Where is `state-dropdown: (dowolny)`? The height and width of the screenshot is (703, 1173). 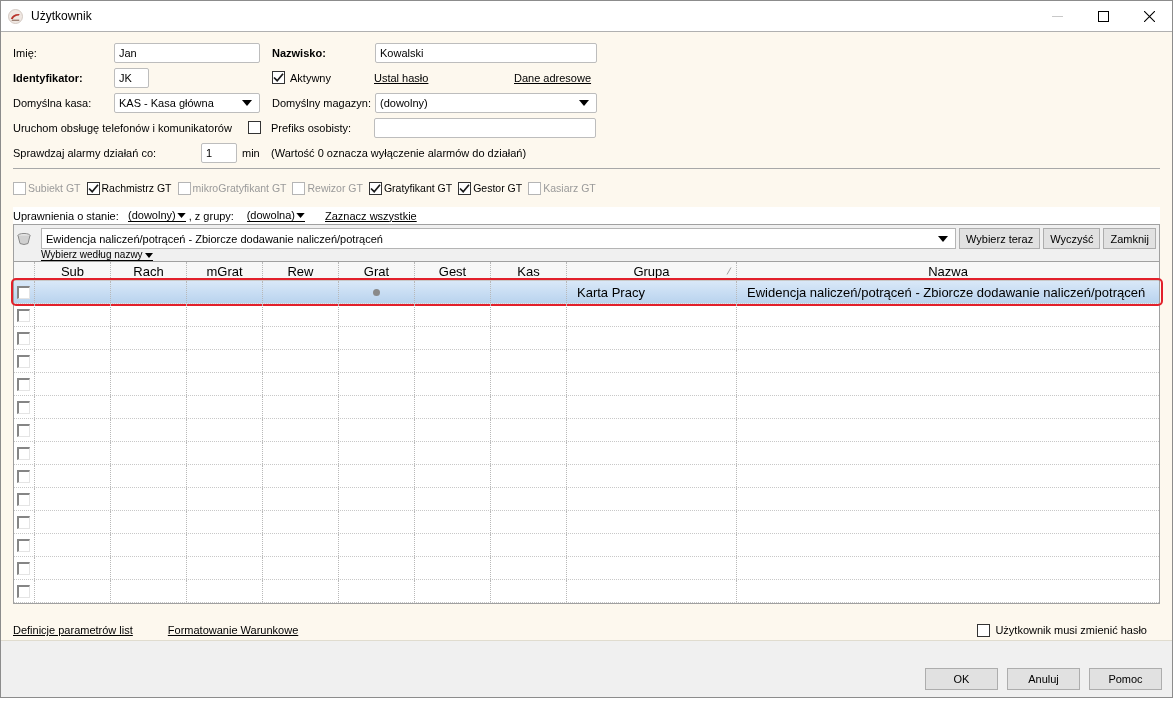
state-dropdown: (dowolny) is located at coordinates (157, 215).